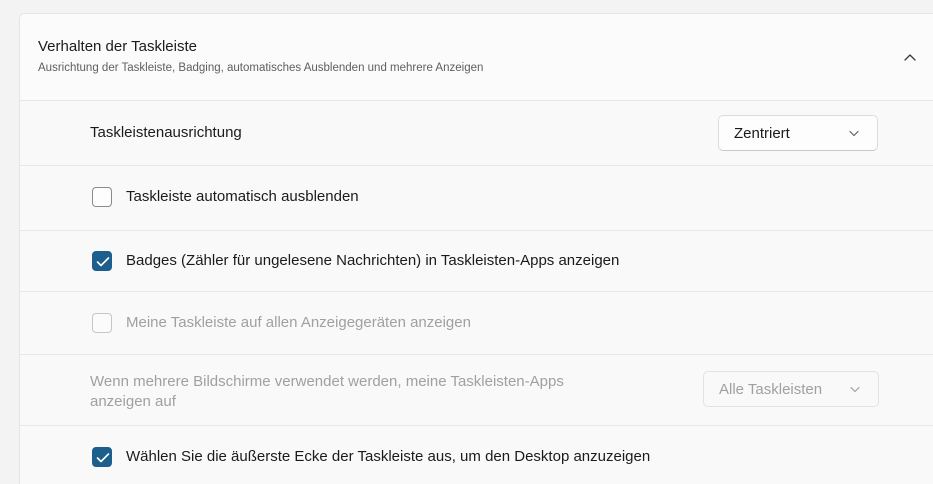 This screenshot has width=933, height=484. I want to click on section-title: Verhalten der Taskleiste, so click(117, 46).